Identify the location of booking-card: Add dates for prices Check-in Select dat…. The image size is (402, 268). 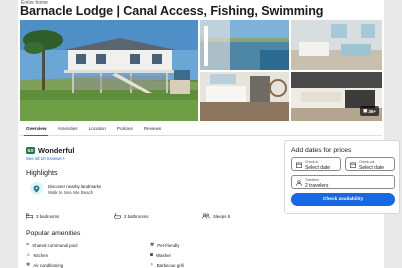
(342, 177).